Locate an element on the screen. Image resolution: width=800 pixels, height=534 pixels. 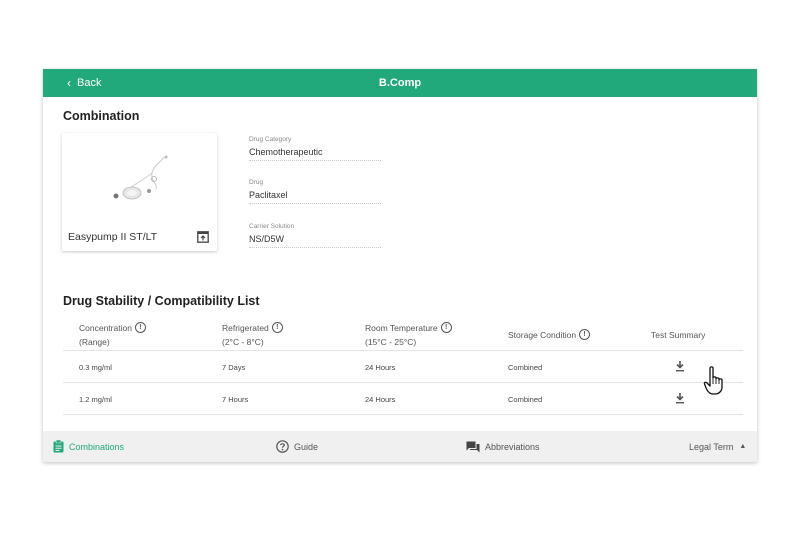
header-sublabel: (15°C - 25°C) is located at coordinates (391, 342).